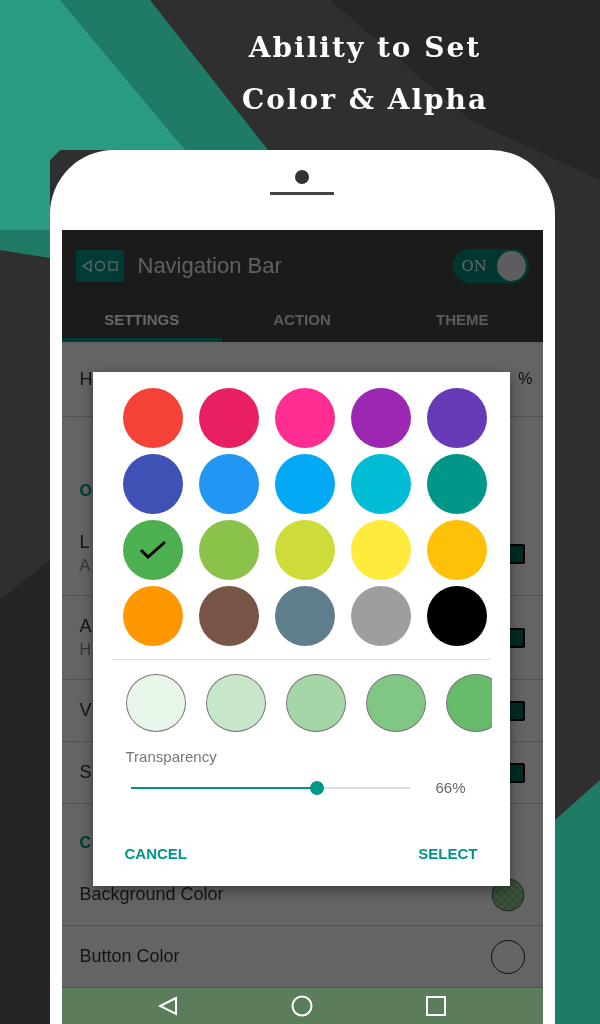 The height and width of the screenshot is (1024, 600). Describe the element at coordinates (436, 1006) in the screenshot. I see `recents-icon` at that location.